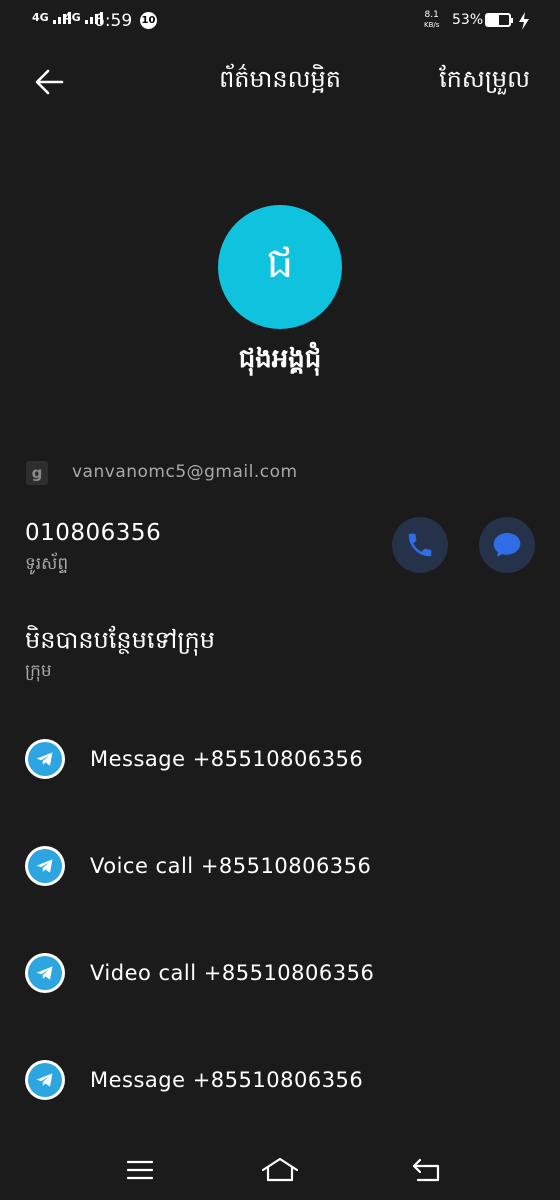 This screenshot has width=560, height=1200. I want to click on edit-button: កែសម្រួល, so click(484, 81).